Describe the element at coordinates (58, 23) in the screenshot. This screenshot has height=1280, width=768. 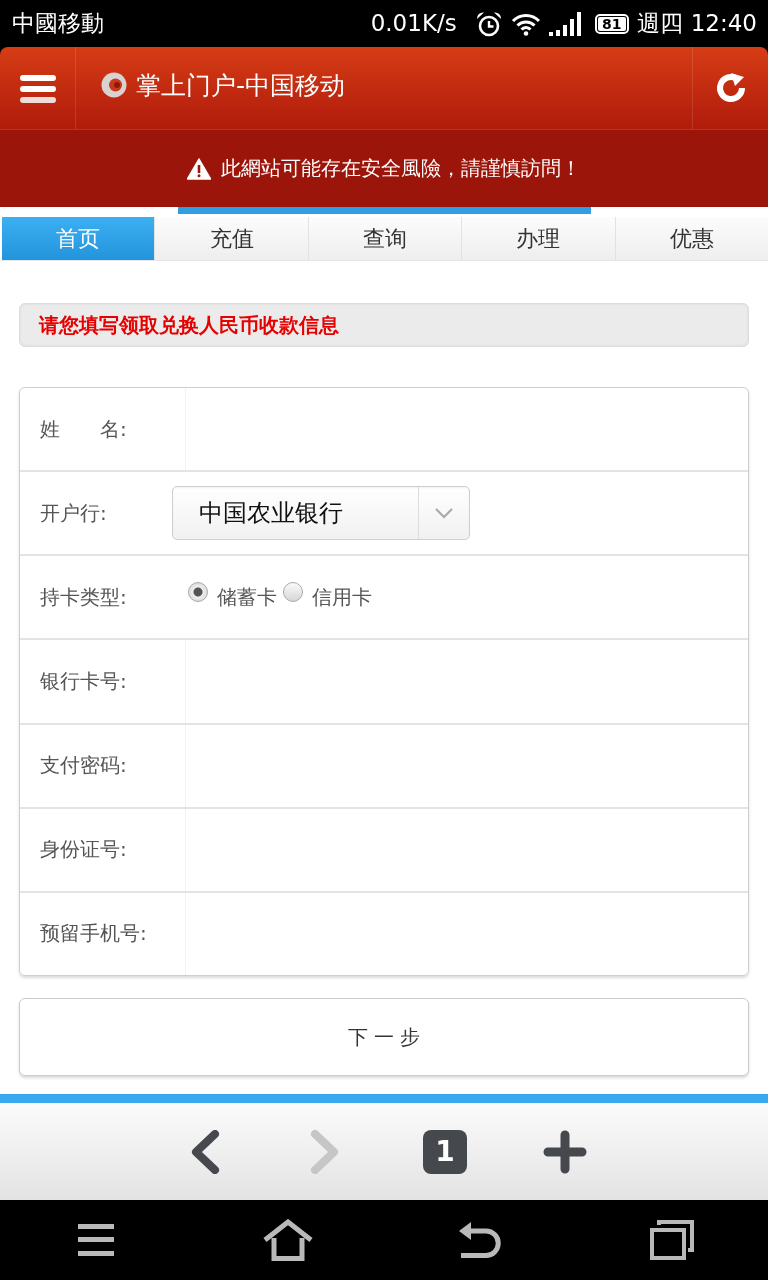
I see `carrier-name: 中國移動` at that location.